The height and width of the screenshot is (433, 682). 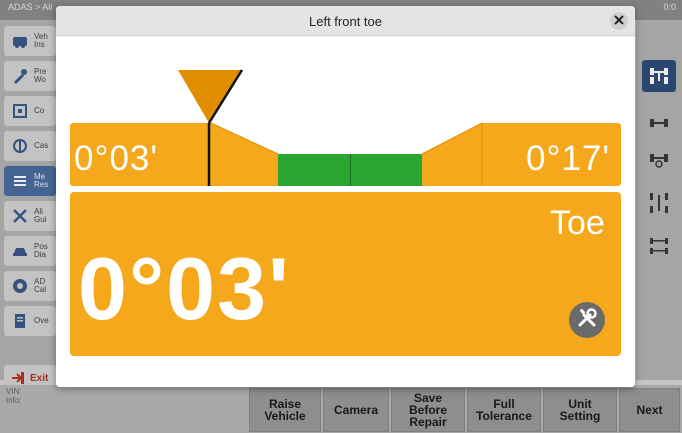 I want to click on close-button, so click(x=619, y=21).